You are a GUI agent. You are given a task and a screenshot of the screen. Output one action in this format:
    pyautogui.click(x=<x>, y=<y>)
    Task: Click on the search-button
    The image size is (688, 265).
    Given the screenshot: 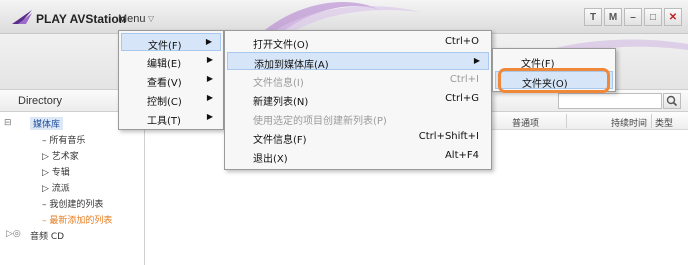 What is the action you would take?
    pyautogui.click(x=672, y=101)
    